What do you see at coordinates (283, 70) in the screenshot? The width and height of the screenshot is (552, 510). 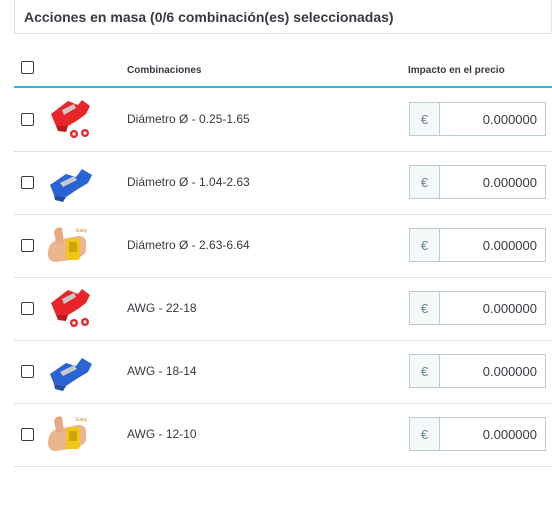 I see `table-header: Combinaciones Impacto en el precio` at bounding box center [283, 70].